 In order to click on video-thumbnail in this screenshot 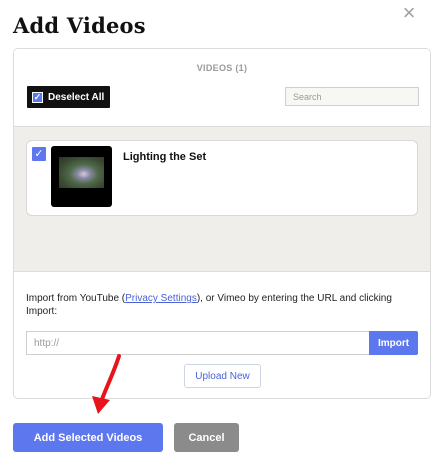, I will do `click(81, 176)`.